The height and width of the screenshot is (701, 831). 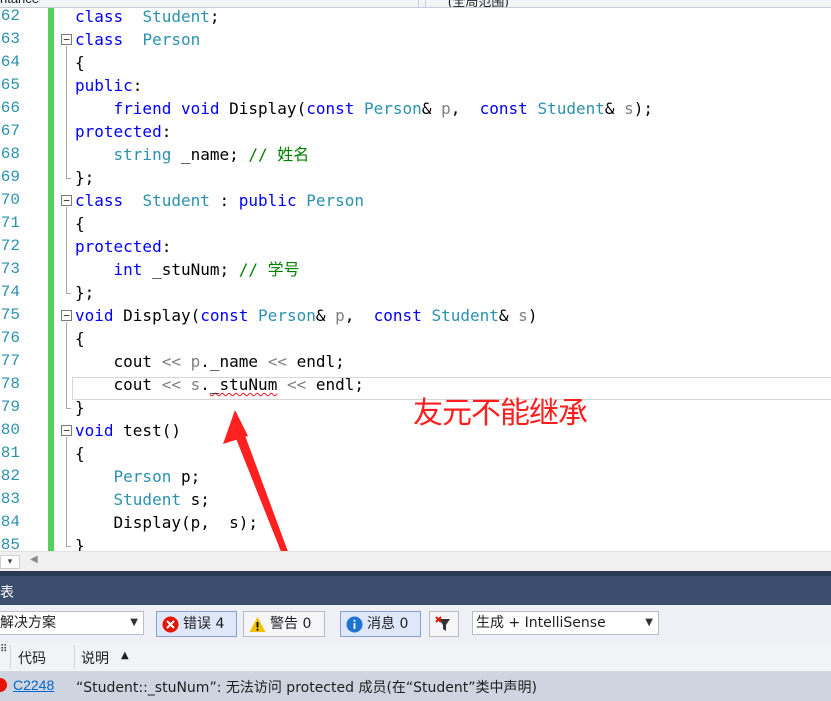 What do you see at coordinates (10, 177) in the screenshot?
I see `line-number: 69` at bounding box center [10, 177].